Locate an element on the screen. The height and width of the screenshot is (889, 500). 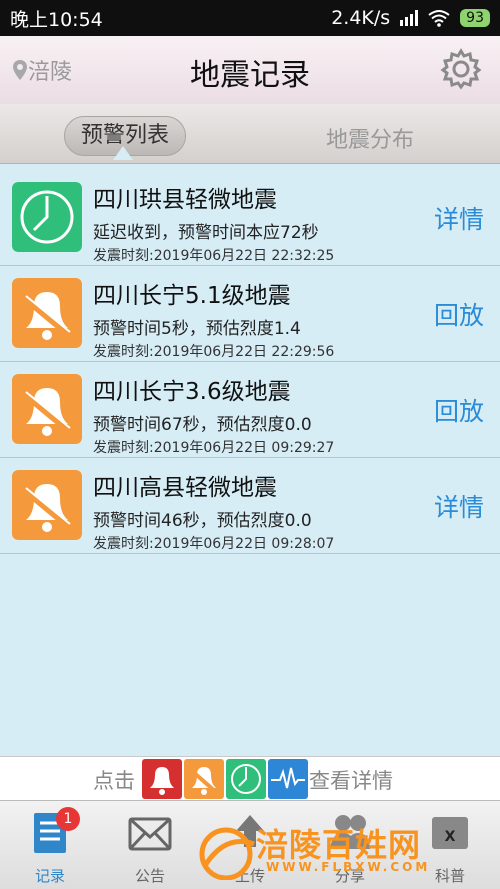
settings-gear-icon is located at coordinates (461, 69).